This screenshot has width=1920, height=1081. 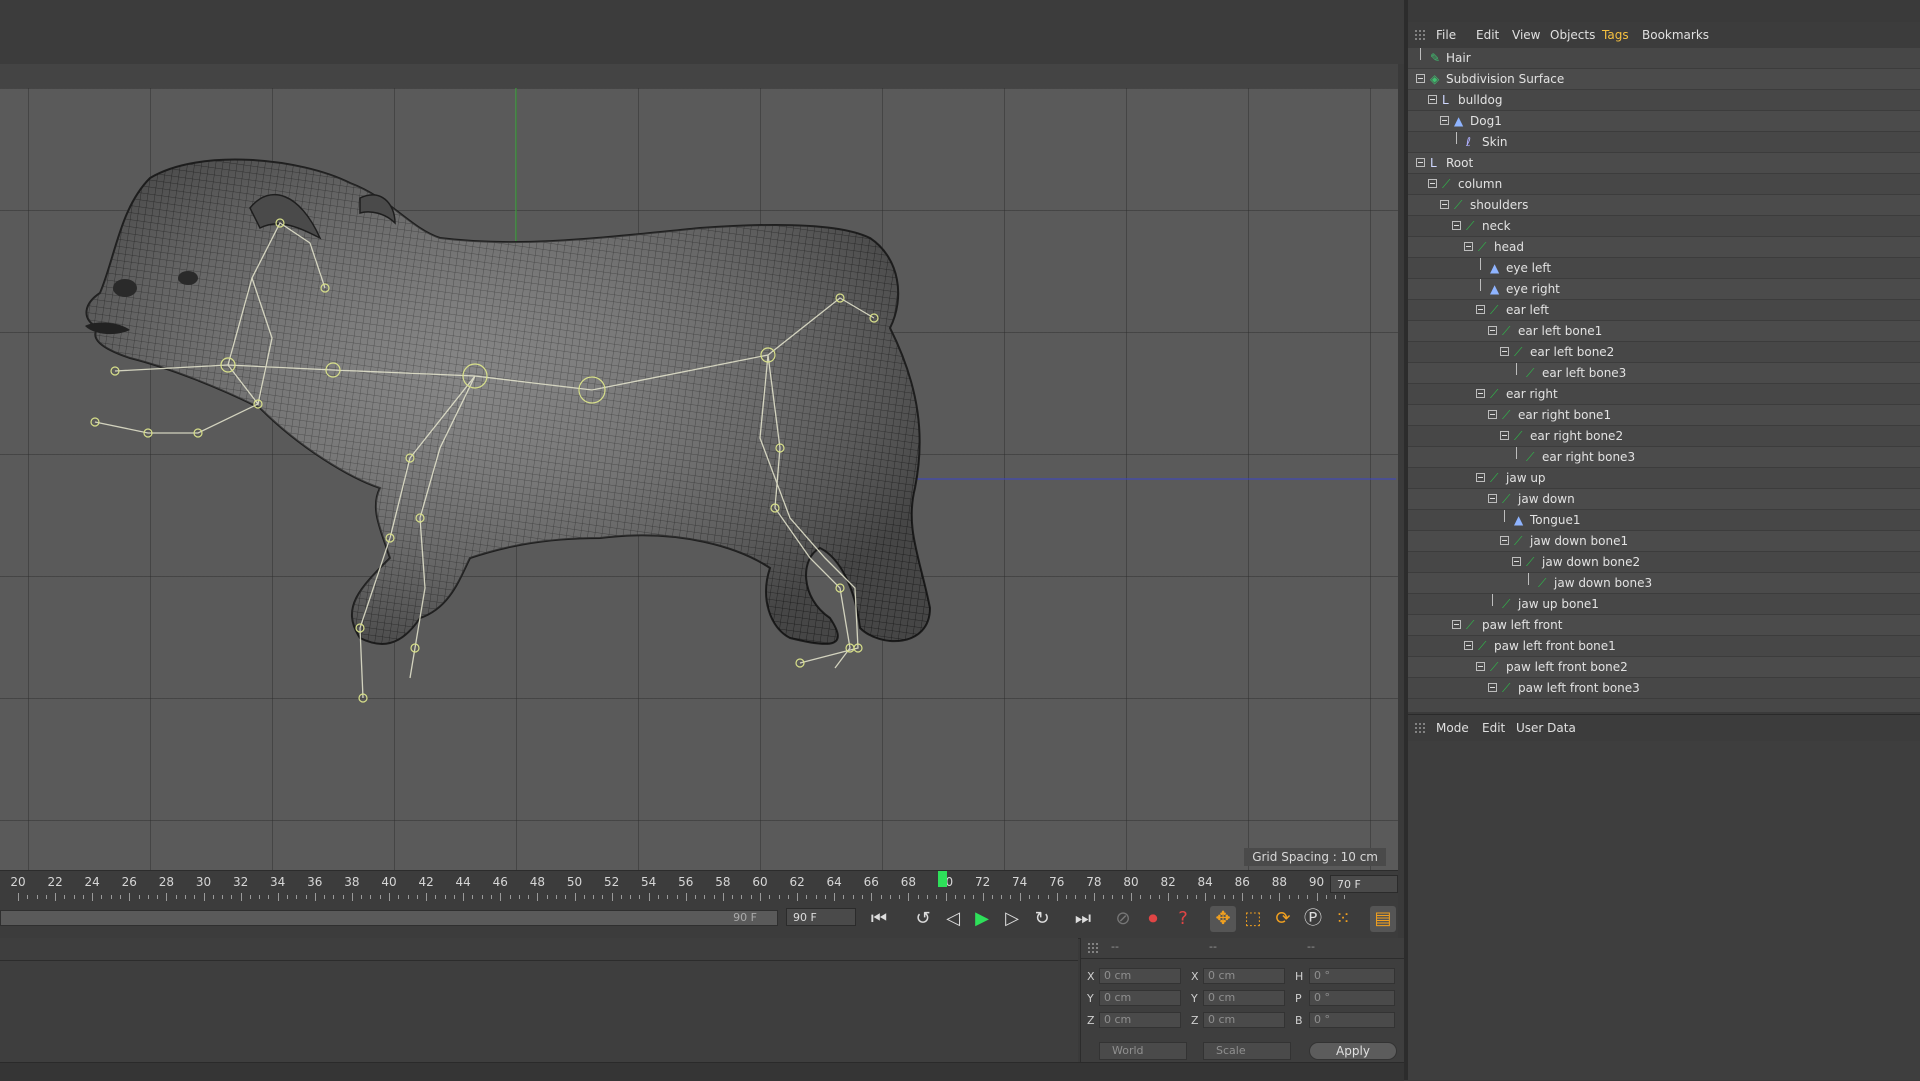 What do you see at coordinates (1664, 226) in the screenshot?
I see `object-tree-row: ⟋ neck` at bounding box center [1664, 226].